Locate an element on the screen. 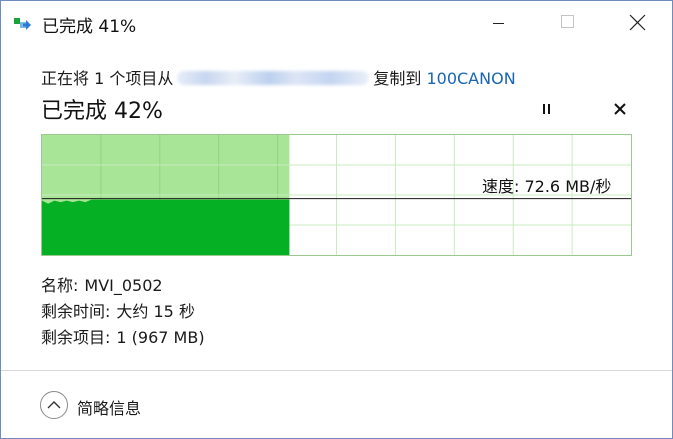  chevron-up-icon is located at coordinates (54, 405).